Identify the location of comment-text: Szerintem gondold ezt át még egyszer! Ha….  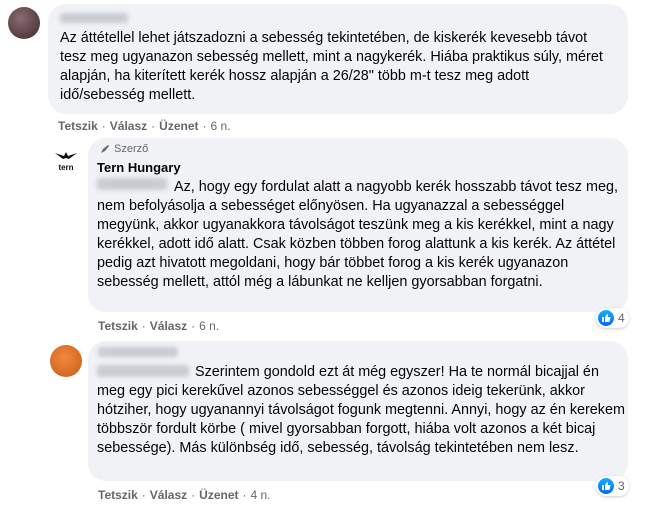
(361, 410).